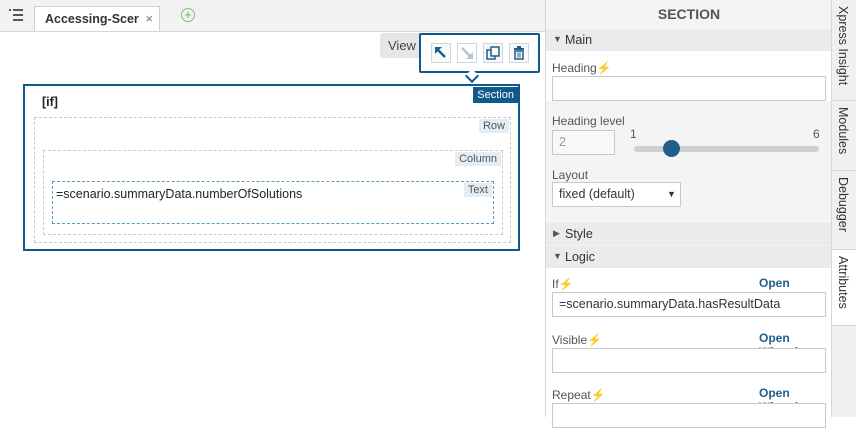 This screenshot has width=856, height=428. I want to click on tab-xpress-insight: Xpress Insight, so click(844, 50).